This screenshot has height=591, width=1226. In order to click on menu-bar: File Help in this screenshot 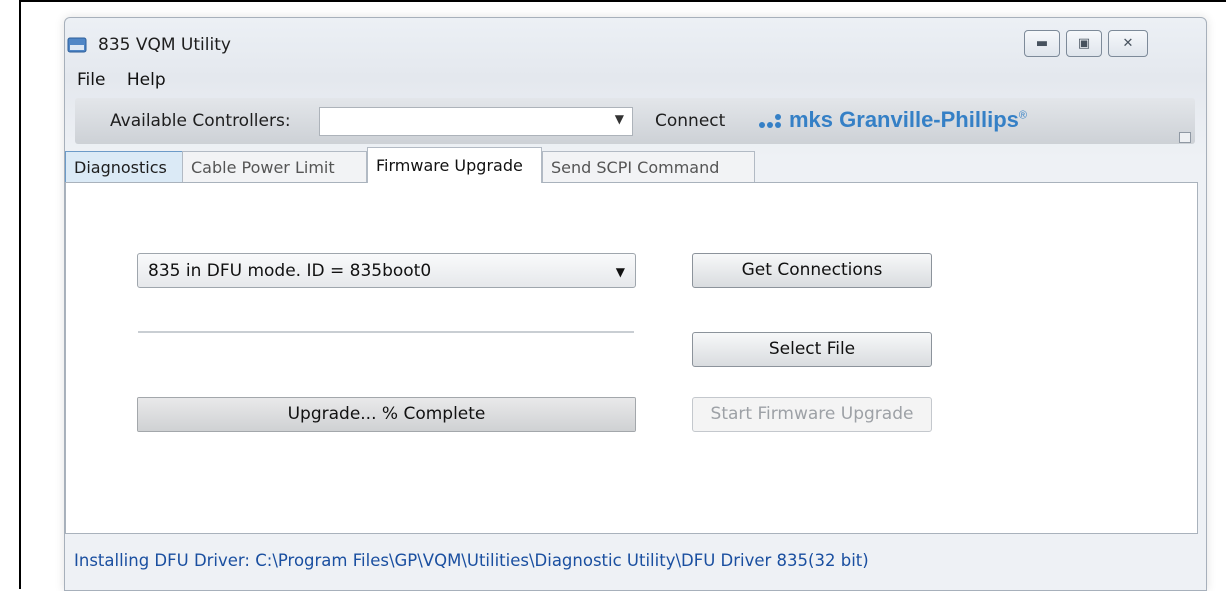, I will do `click(129, 80)`.